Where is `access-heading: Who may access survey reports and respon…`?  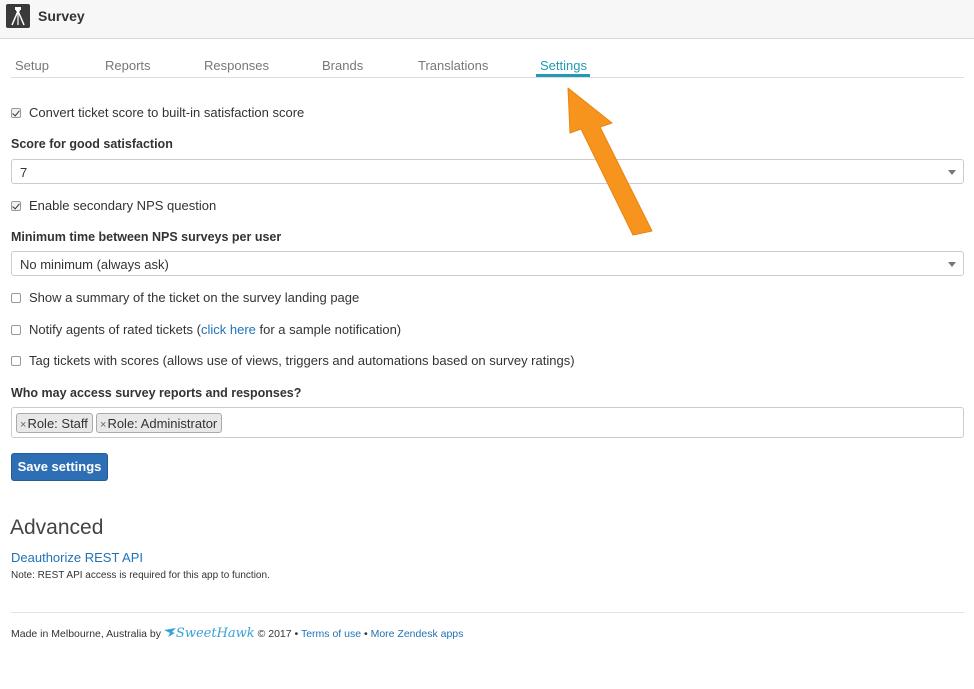 access-heading: Who may access survey reports and respon… is located at coordinates (156, 393).